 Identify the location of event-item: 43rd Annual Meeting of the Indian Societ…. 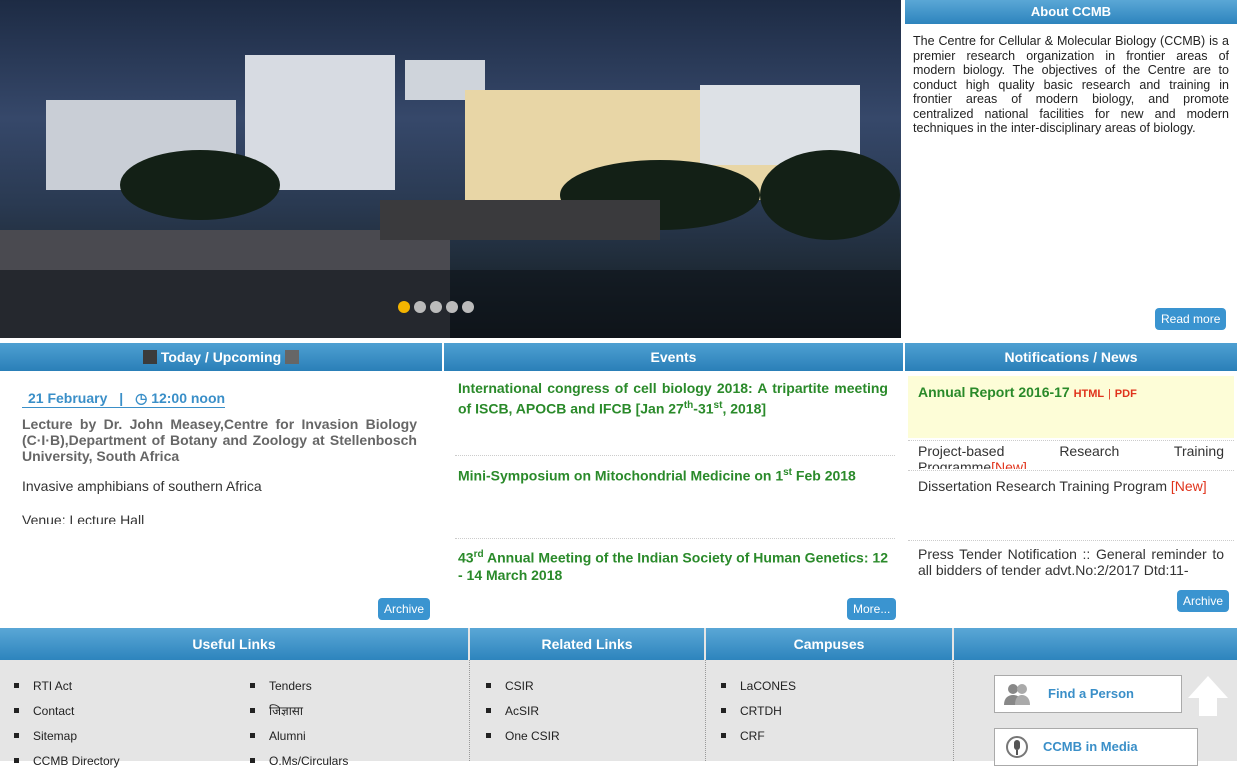
(673, 565).